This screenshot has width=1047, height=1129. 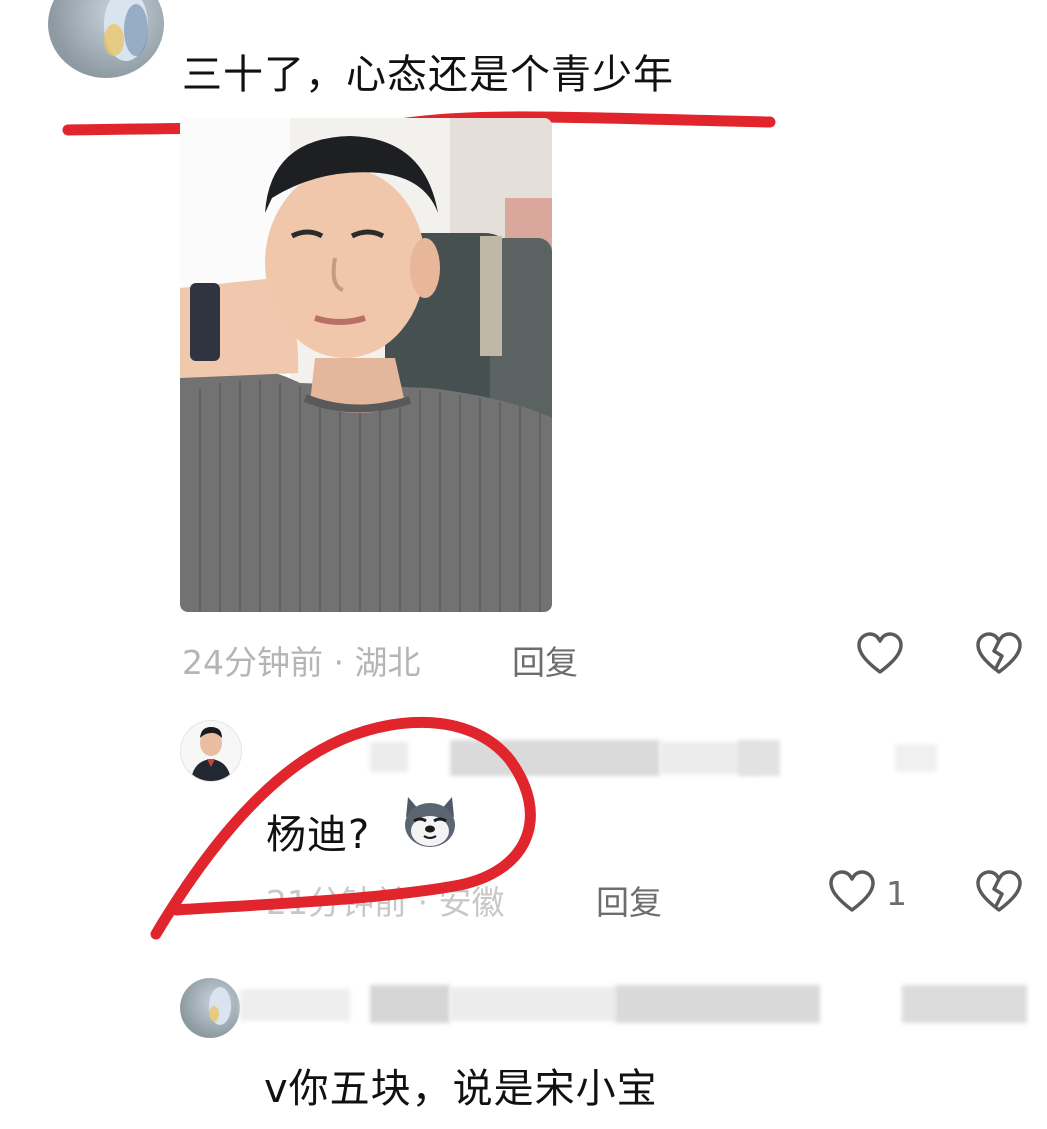 I want to click on blurred-username, so click(x=635, y=1005).